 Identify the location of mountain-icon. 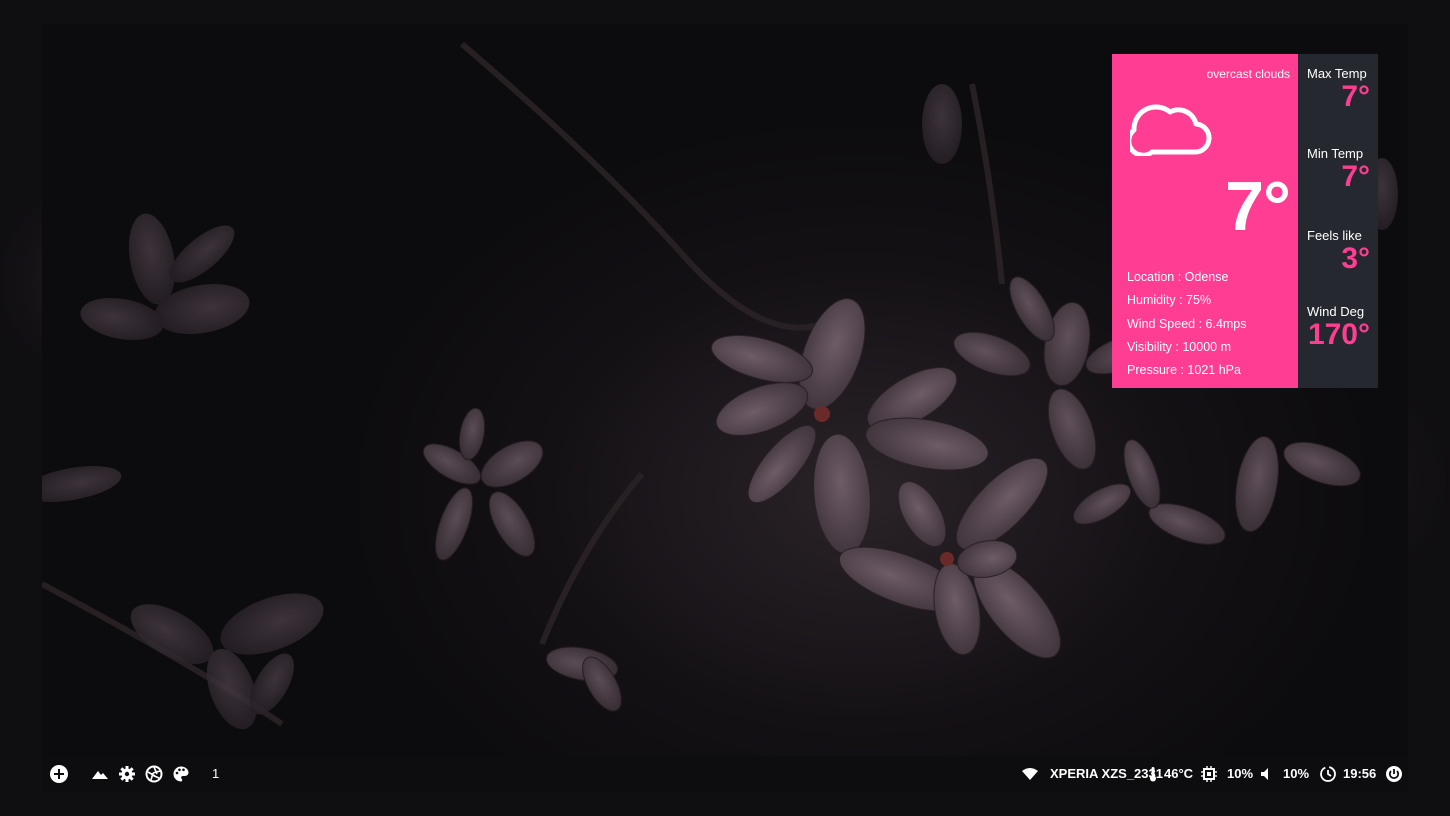
(100, 774).